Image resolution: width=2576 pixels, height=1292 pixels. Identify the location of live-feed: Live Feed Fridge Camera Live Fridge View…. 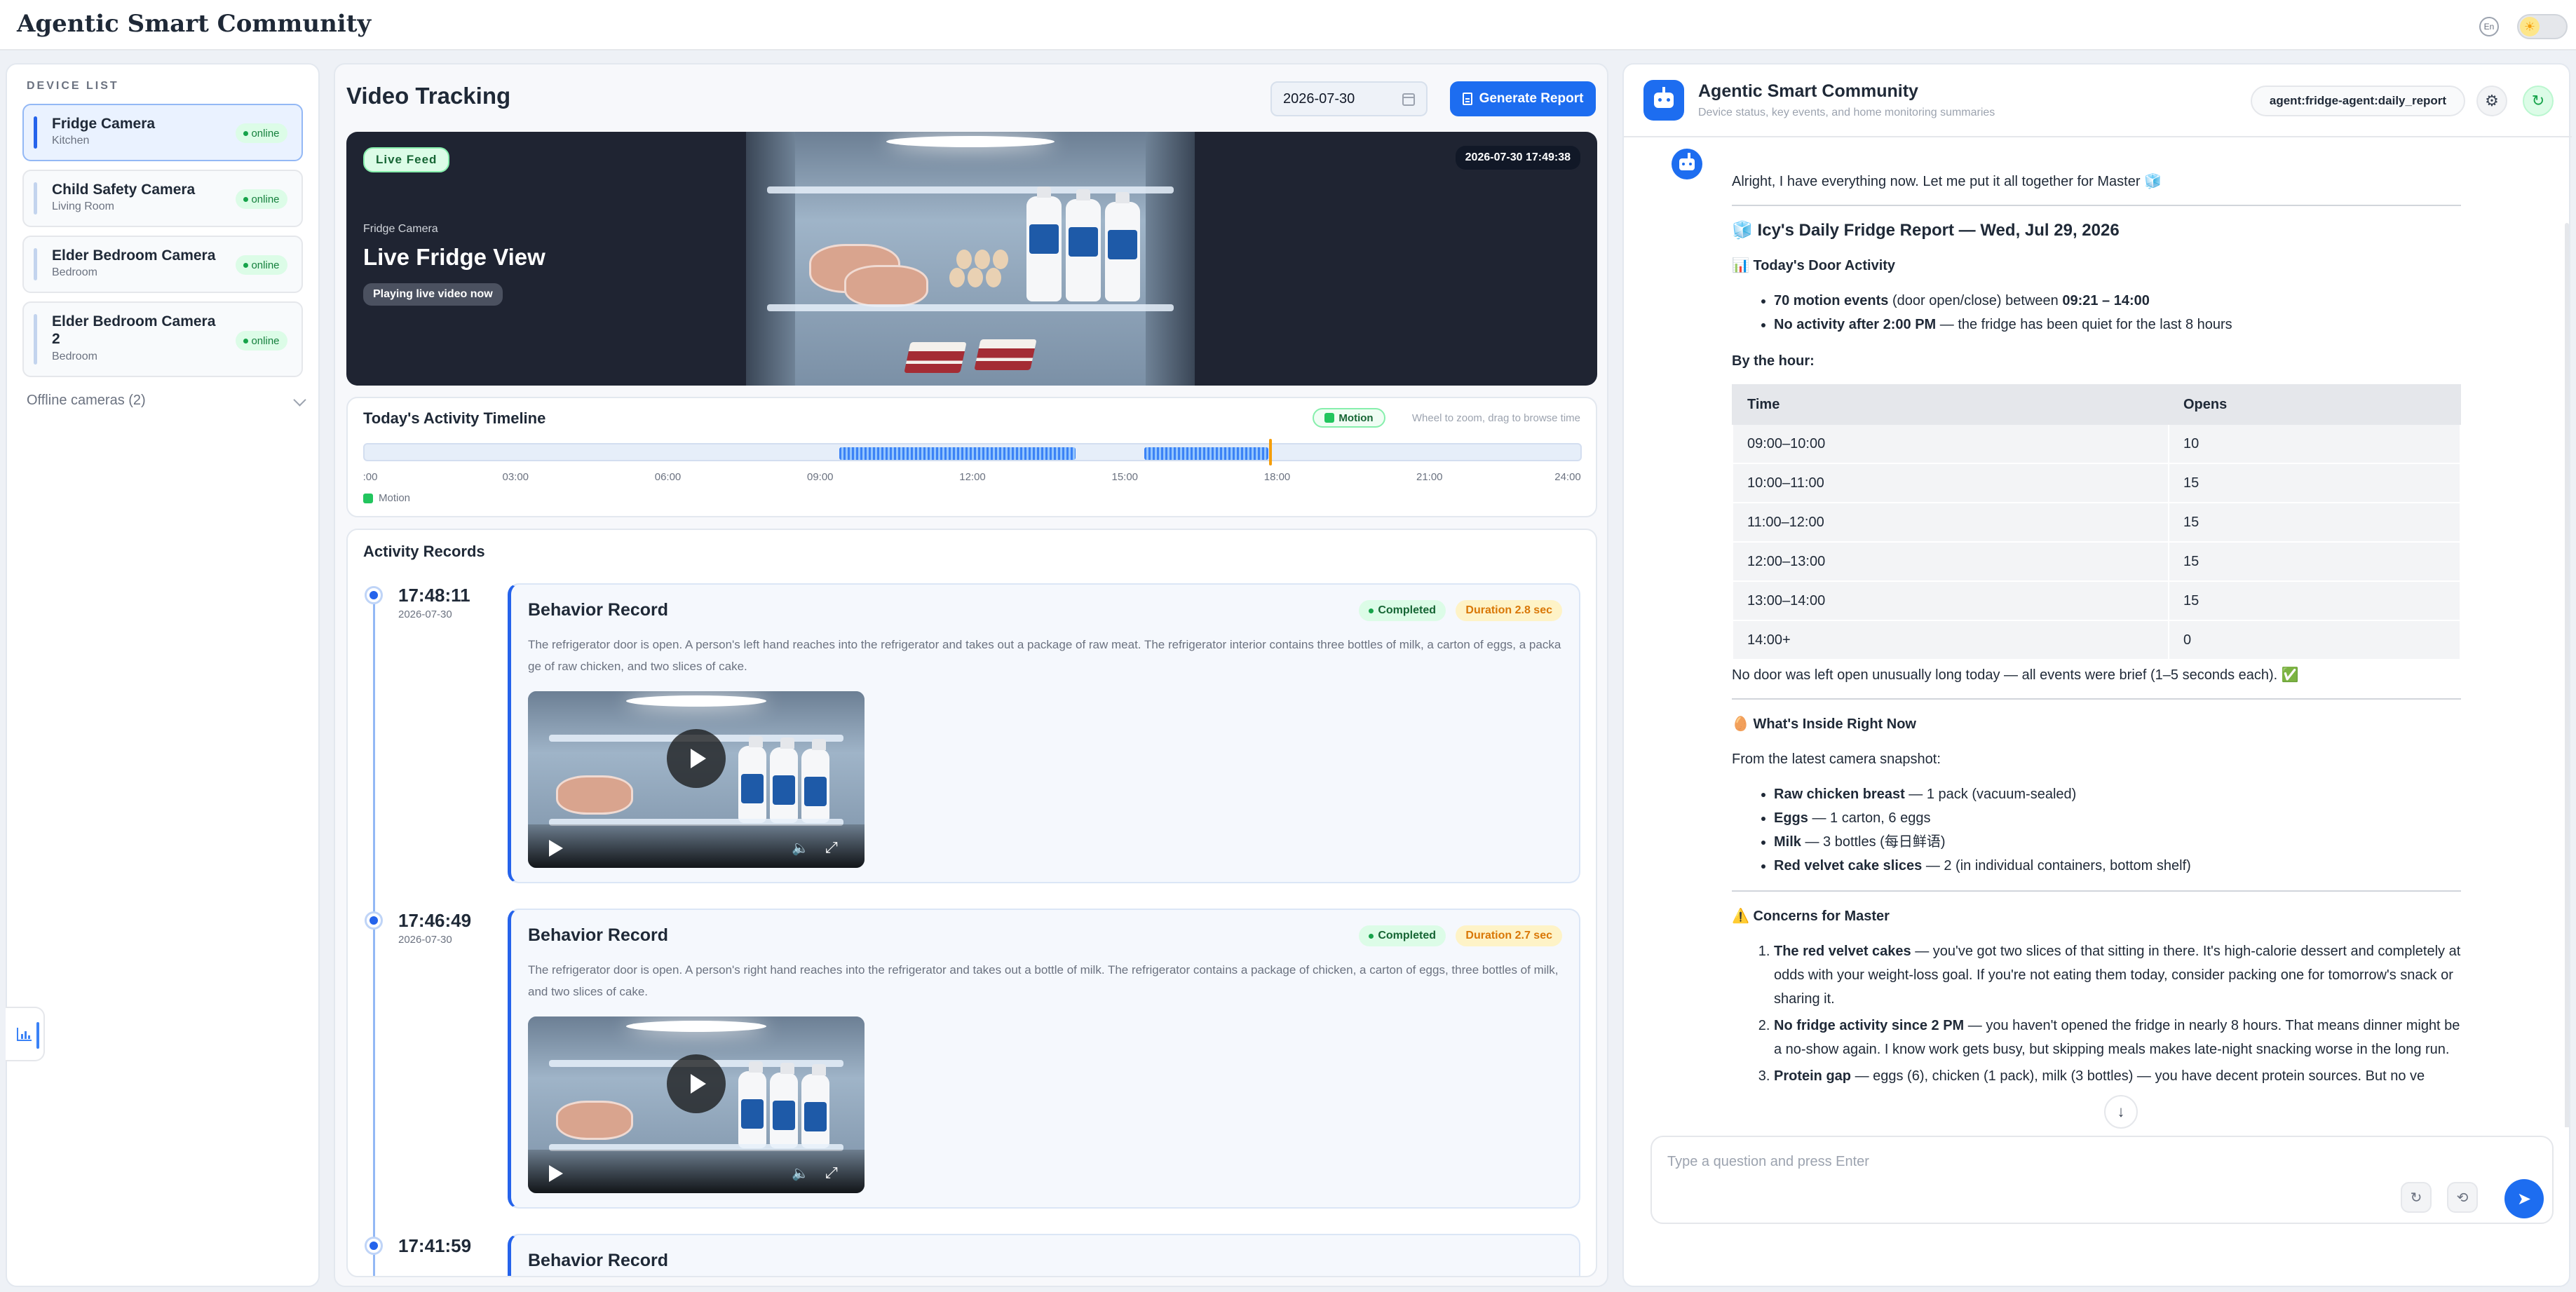
(972, 259).